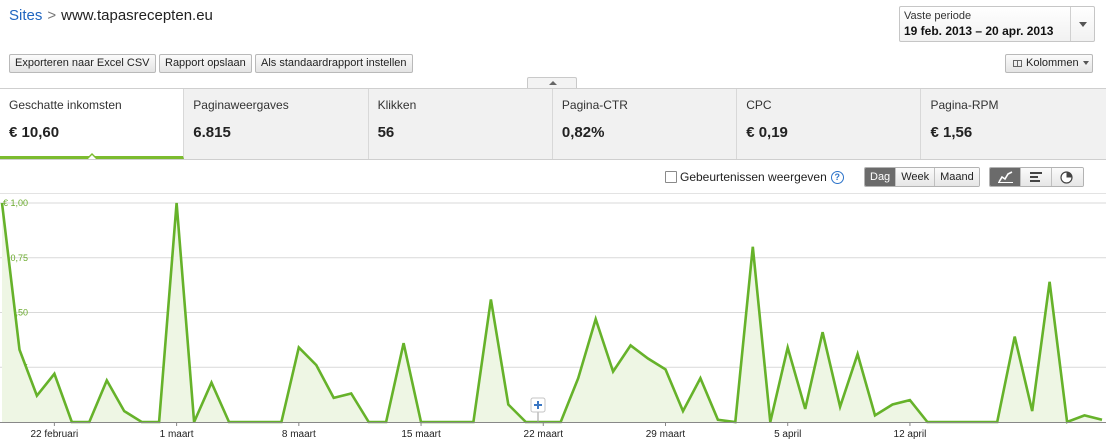 The image size is (1106, 443). I want to click on breadcrumb-current-site: www.tapasrecepten.eu, so click(137, 15).